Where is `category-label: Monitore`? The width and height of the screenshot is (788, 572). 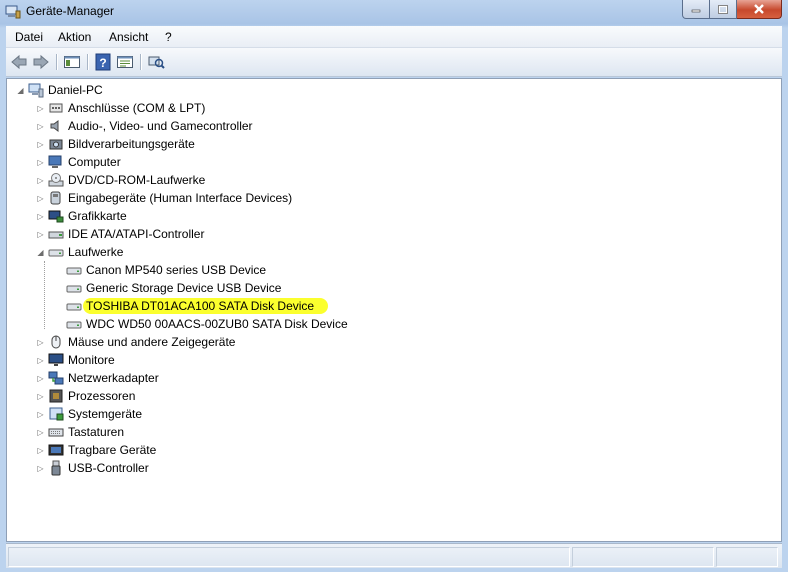 category-label: Monitore is located at coordinates (91, 360).